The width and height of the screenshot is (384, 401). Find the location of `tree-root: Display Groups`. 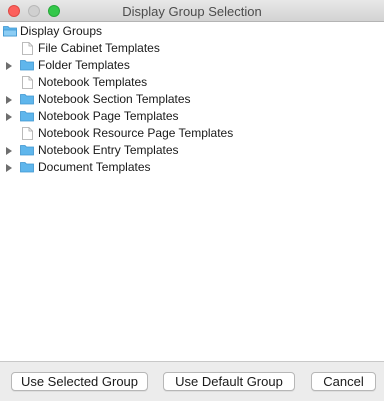

tree-root: Display Groups is located at coordinates (192, 31).